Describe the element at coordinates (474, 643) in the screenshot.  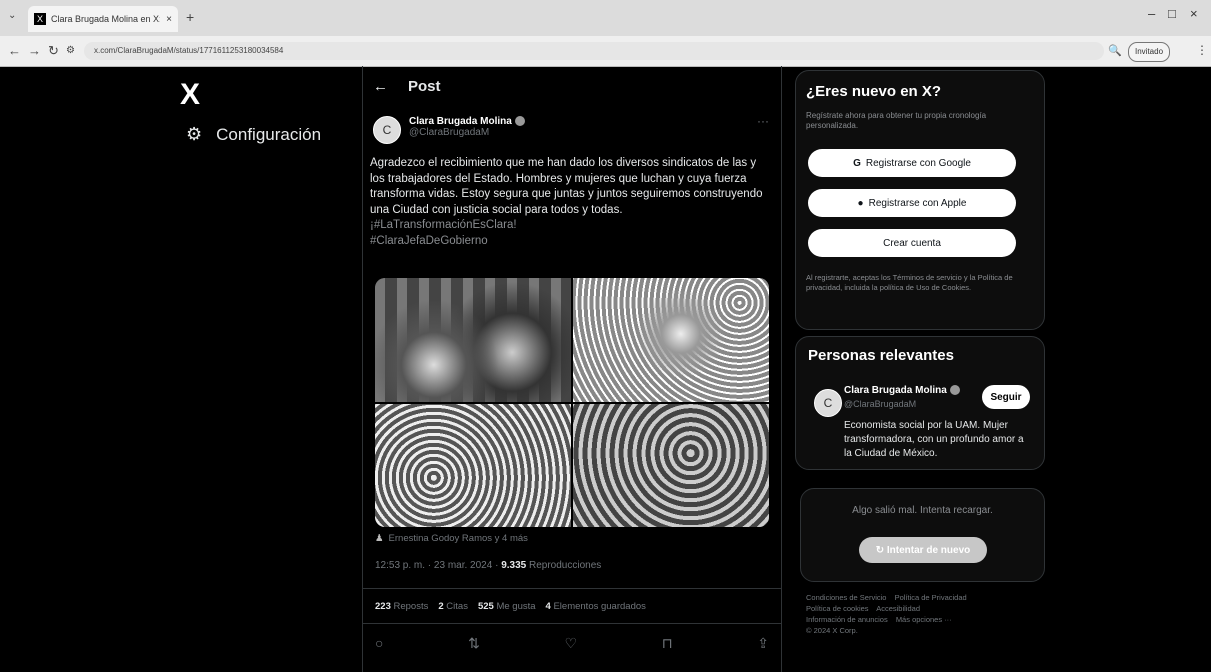
I see `repost-icon: ⇅` at that location.